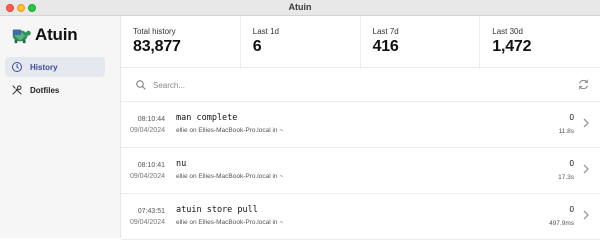  Describe the element at coordinates (566, 177) in the screenshot. I see `history-duration: 17.3s` at that location.